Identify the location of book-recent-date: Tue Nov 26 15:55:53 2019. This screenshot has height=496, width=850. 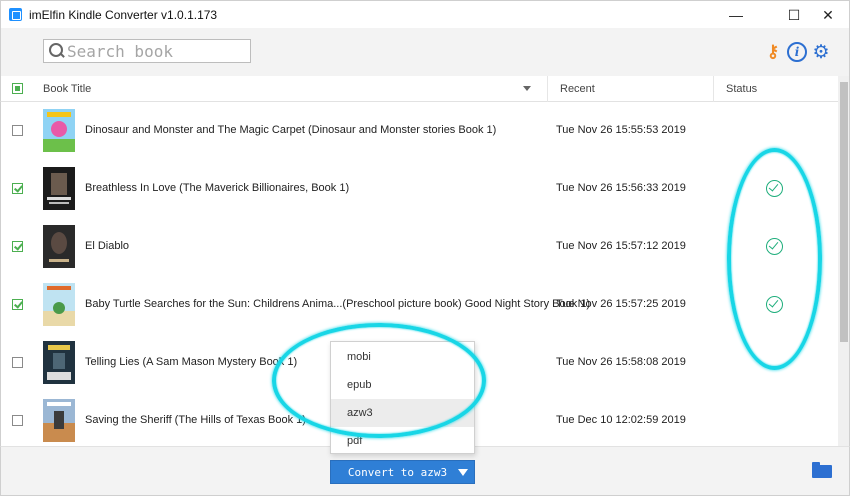
(621, 130).